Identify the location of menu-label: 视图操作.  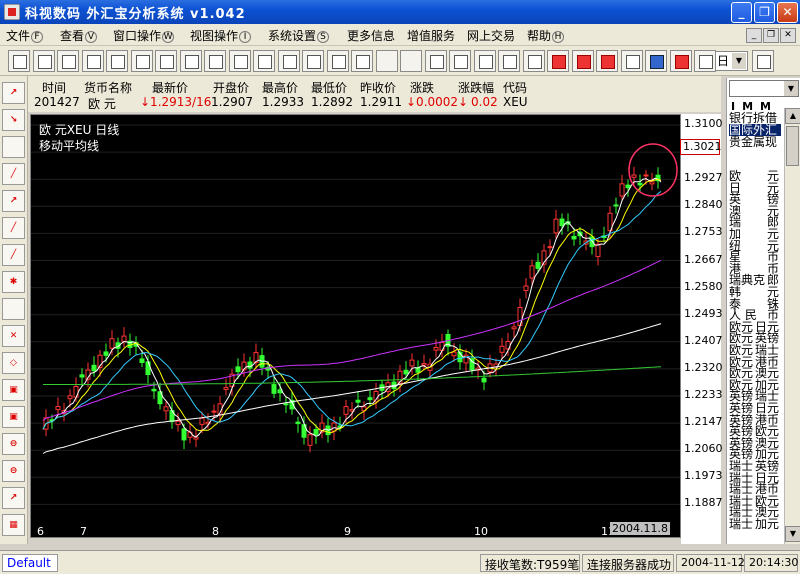
(214, 36).